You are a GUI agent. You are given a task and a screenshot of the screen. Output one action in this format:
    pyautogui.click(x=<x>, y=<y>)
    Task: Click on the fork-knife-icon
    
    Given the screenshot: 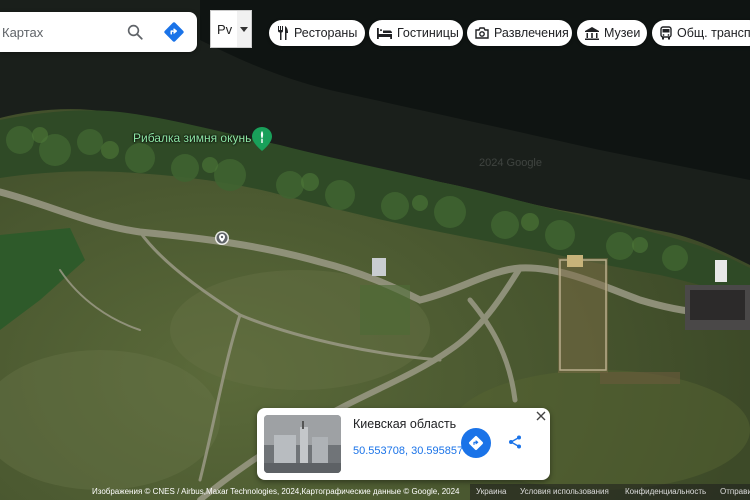 What is the action you would take?
    pyautogui.click(x=283, y=33)
    